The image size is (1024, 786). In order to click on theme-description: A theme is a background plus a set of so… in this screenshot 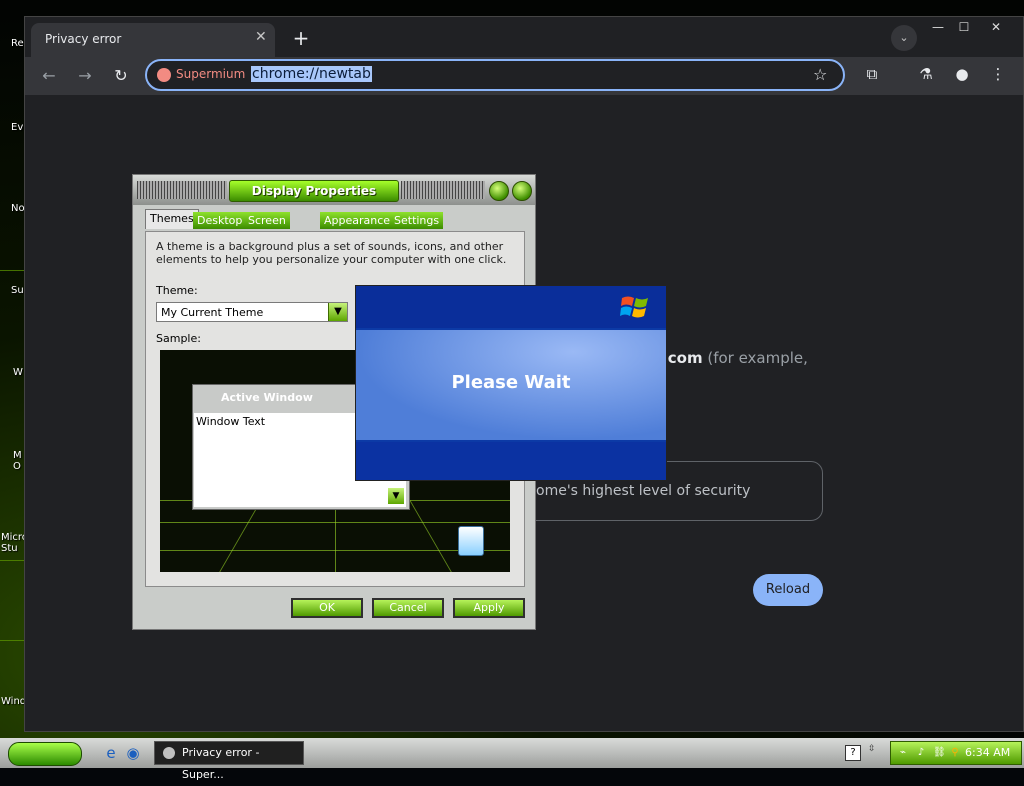, I will do `click(331, 253)`.